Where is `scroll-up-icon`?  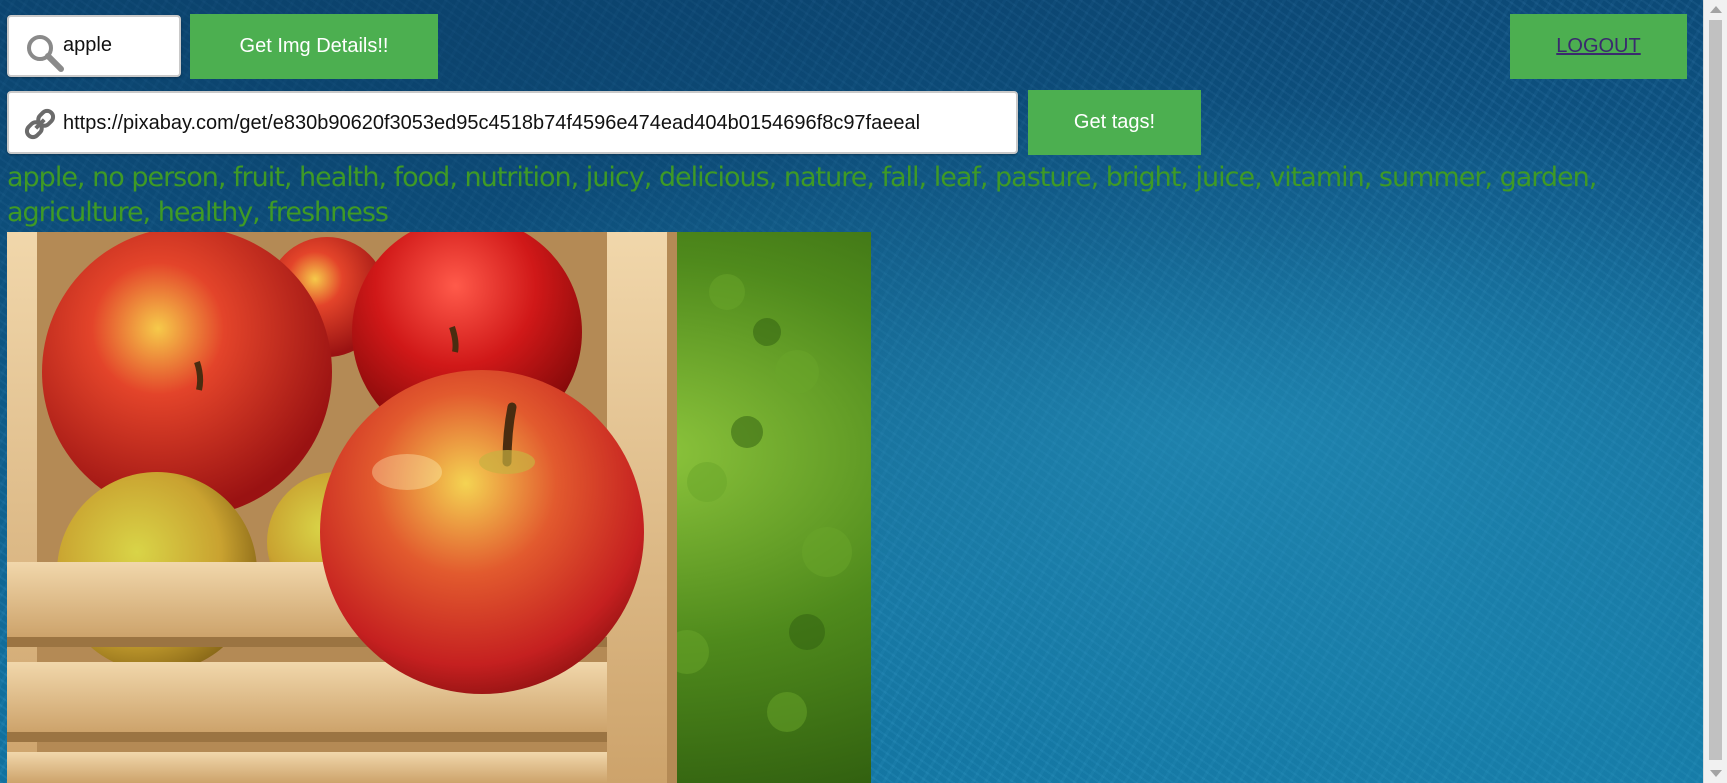
scroll-up-icon is located at coordinates (1716, 9).